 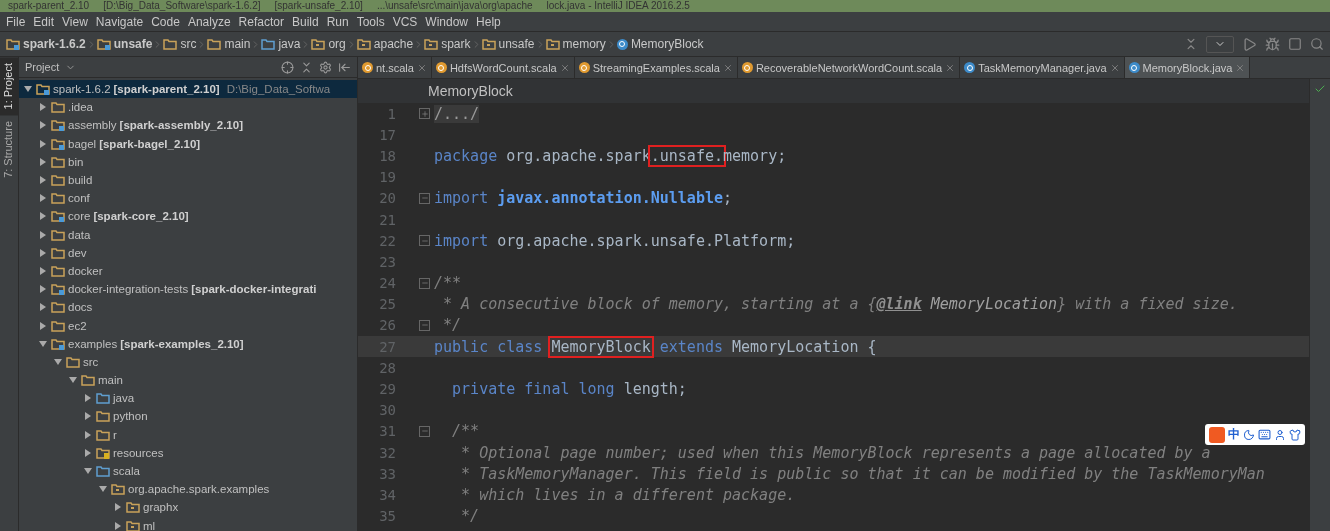 I want to click on hide-icon, so click(x=344, y=67).